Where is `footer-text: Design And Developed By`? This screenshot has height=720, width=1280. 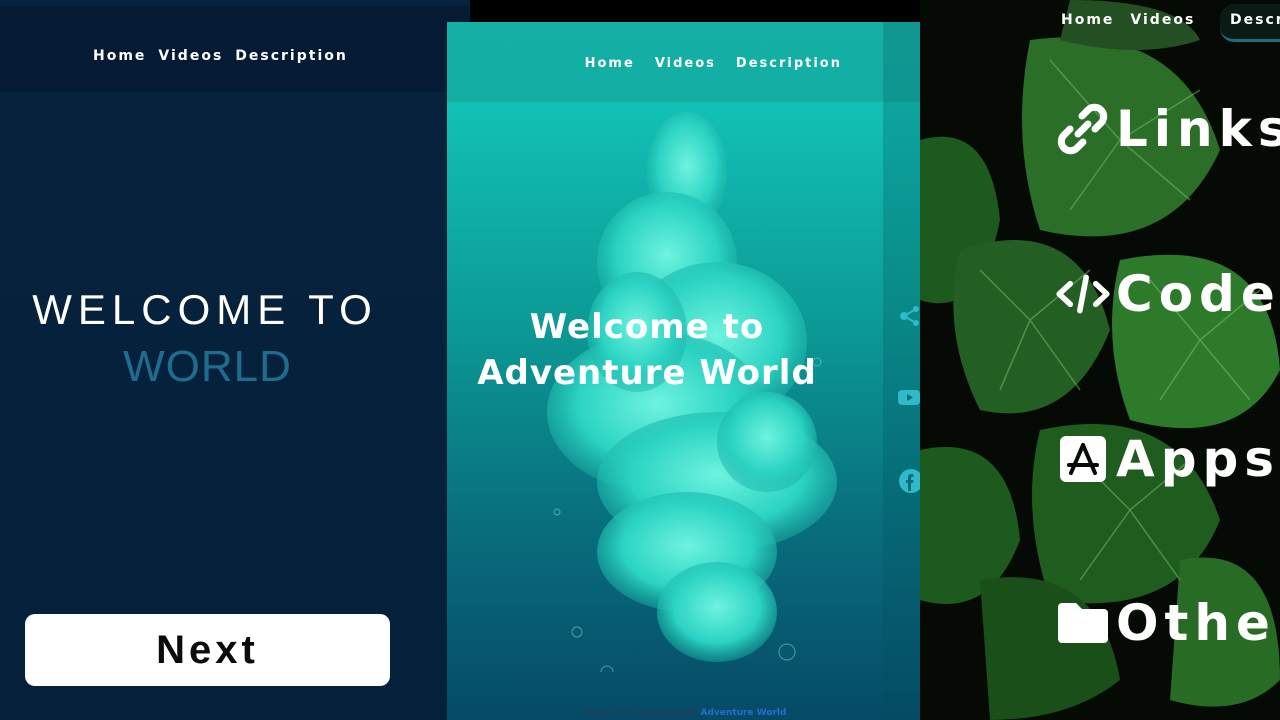 footer-text: Design And Developed By is located at coordinates (640, 713).